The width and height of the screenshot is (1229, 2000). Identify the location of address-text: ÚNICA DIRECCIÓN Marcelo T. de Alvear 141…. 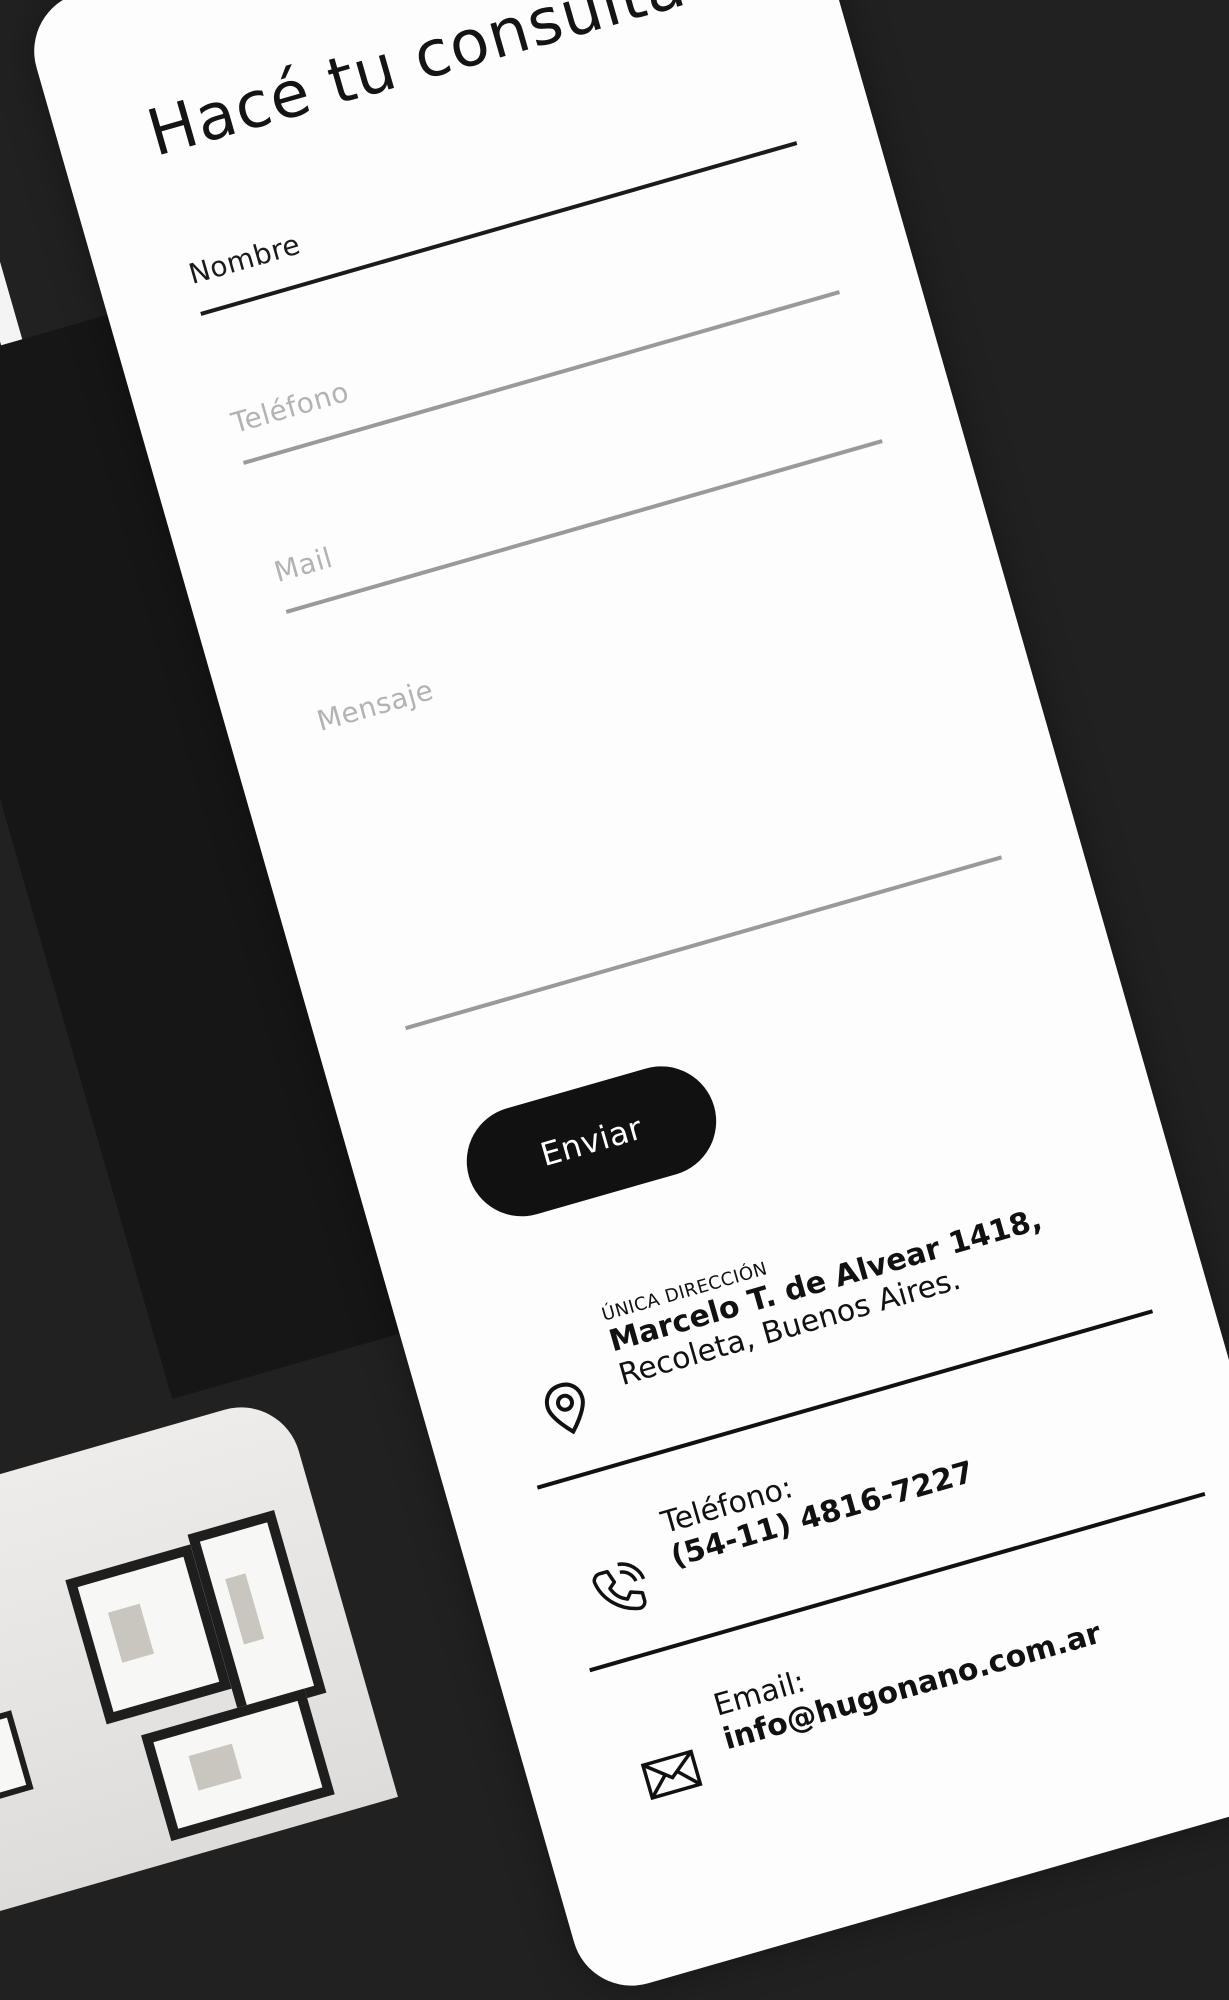
(828, 1287).